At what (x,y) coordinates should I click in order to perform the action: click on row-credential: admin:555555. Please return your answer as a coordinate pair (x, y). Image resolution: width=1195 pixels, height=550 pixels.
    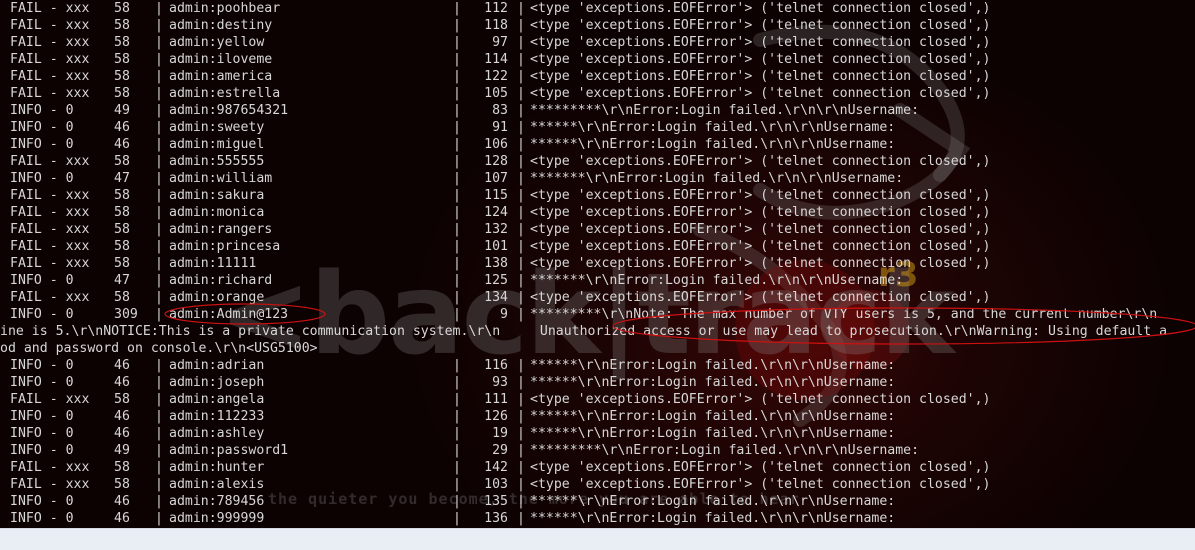
    Looking at the image, I should click on (217, 161).